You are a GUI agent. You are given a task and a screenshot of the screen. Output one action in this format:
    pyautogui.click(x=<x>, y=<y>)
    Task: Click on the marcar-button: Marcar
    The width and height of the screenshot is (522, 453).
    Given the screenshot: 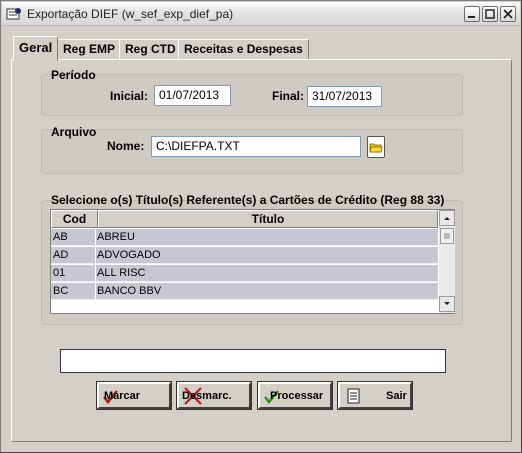 What is the action you would take?
    pyautogui.click(x=134, y=395)
    